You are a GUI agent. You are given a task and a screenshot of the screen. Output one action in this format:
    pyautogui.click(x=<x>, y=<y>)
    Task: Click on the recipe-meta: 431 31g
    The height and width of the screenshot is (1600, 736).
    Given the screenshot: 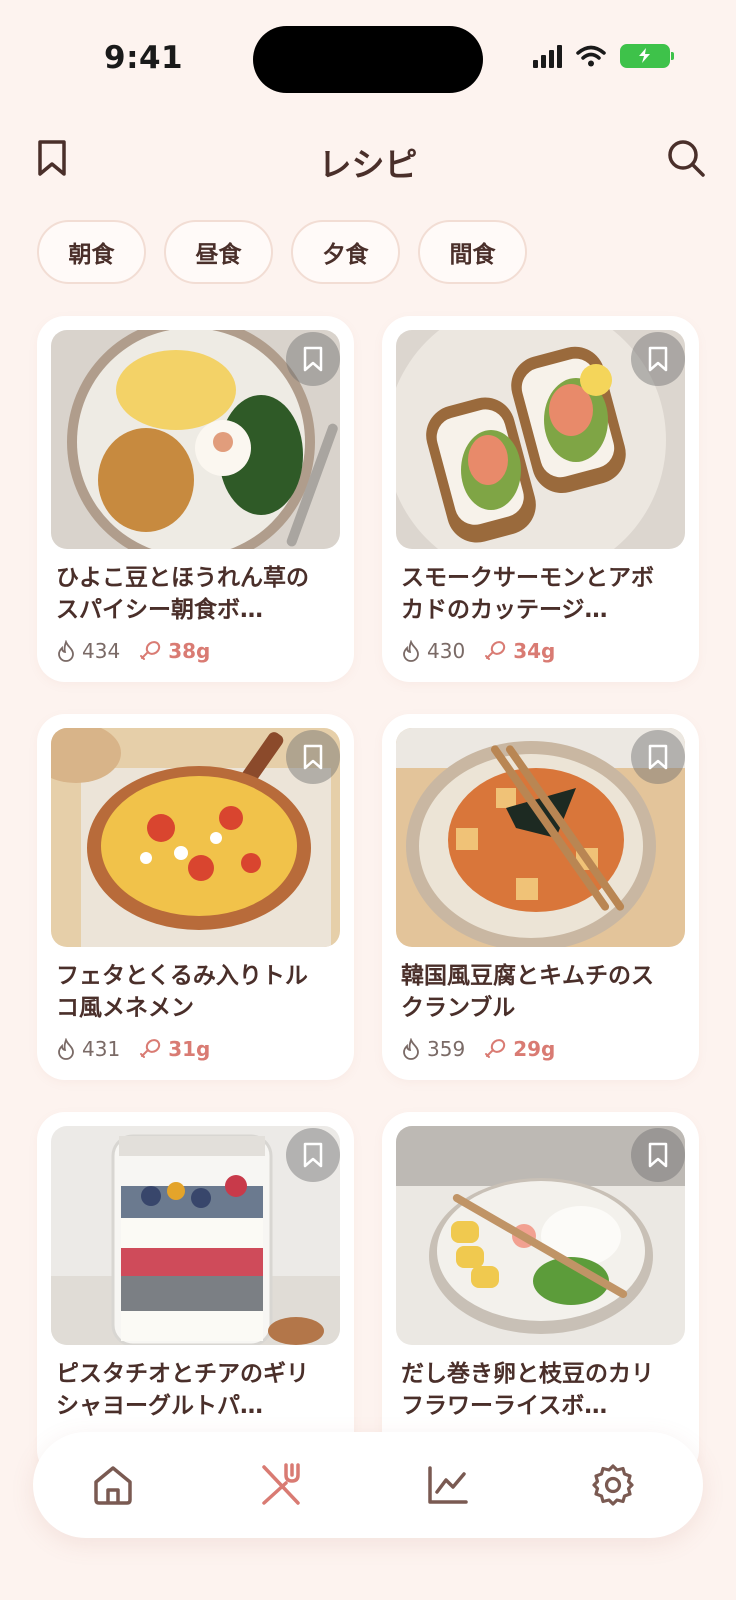 What is the action you would take?
    pyautogui.click(x=133, y=1049)
    